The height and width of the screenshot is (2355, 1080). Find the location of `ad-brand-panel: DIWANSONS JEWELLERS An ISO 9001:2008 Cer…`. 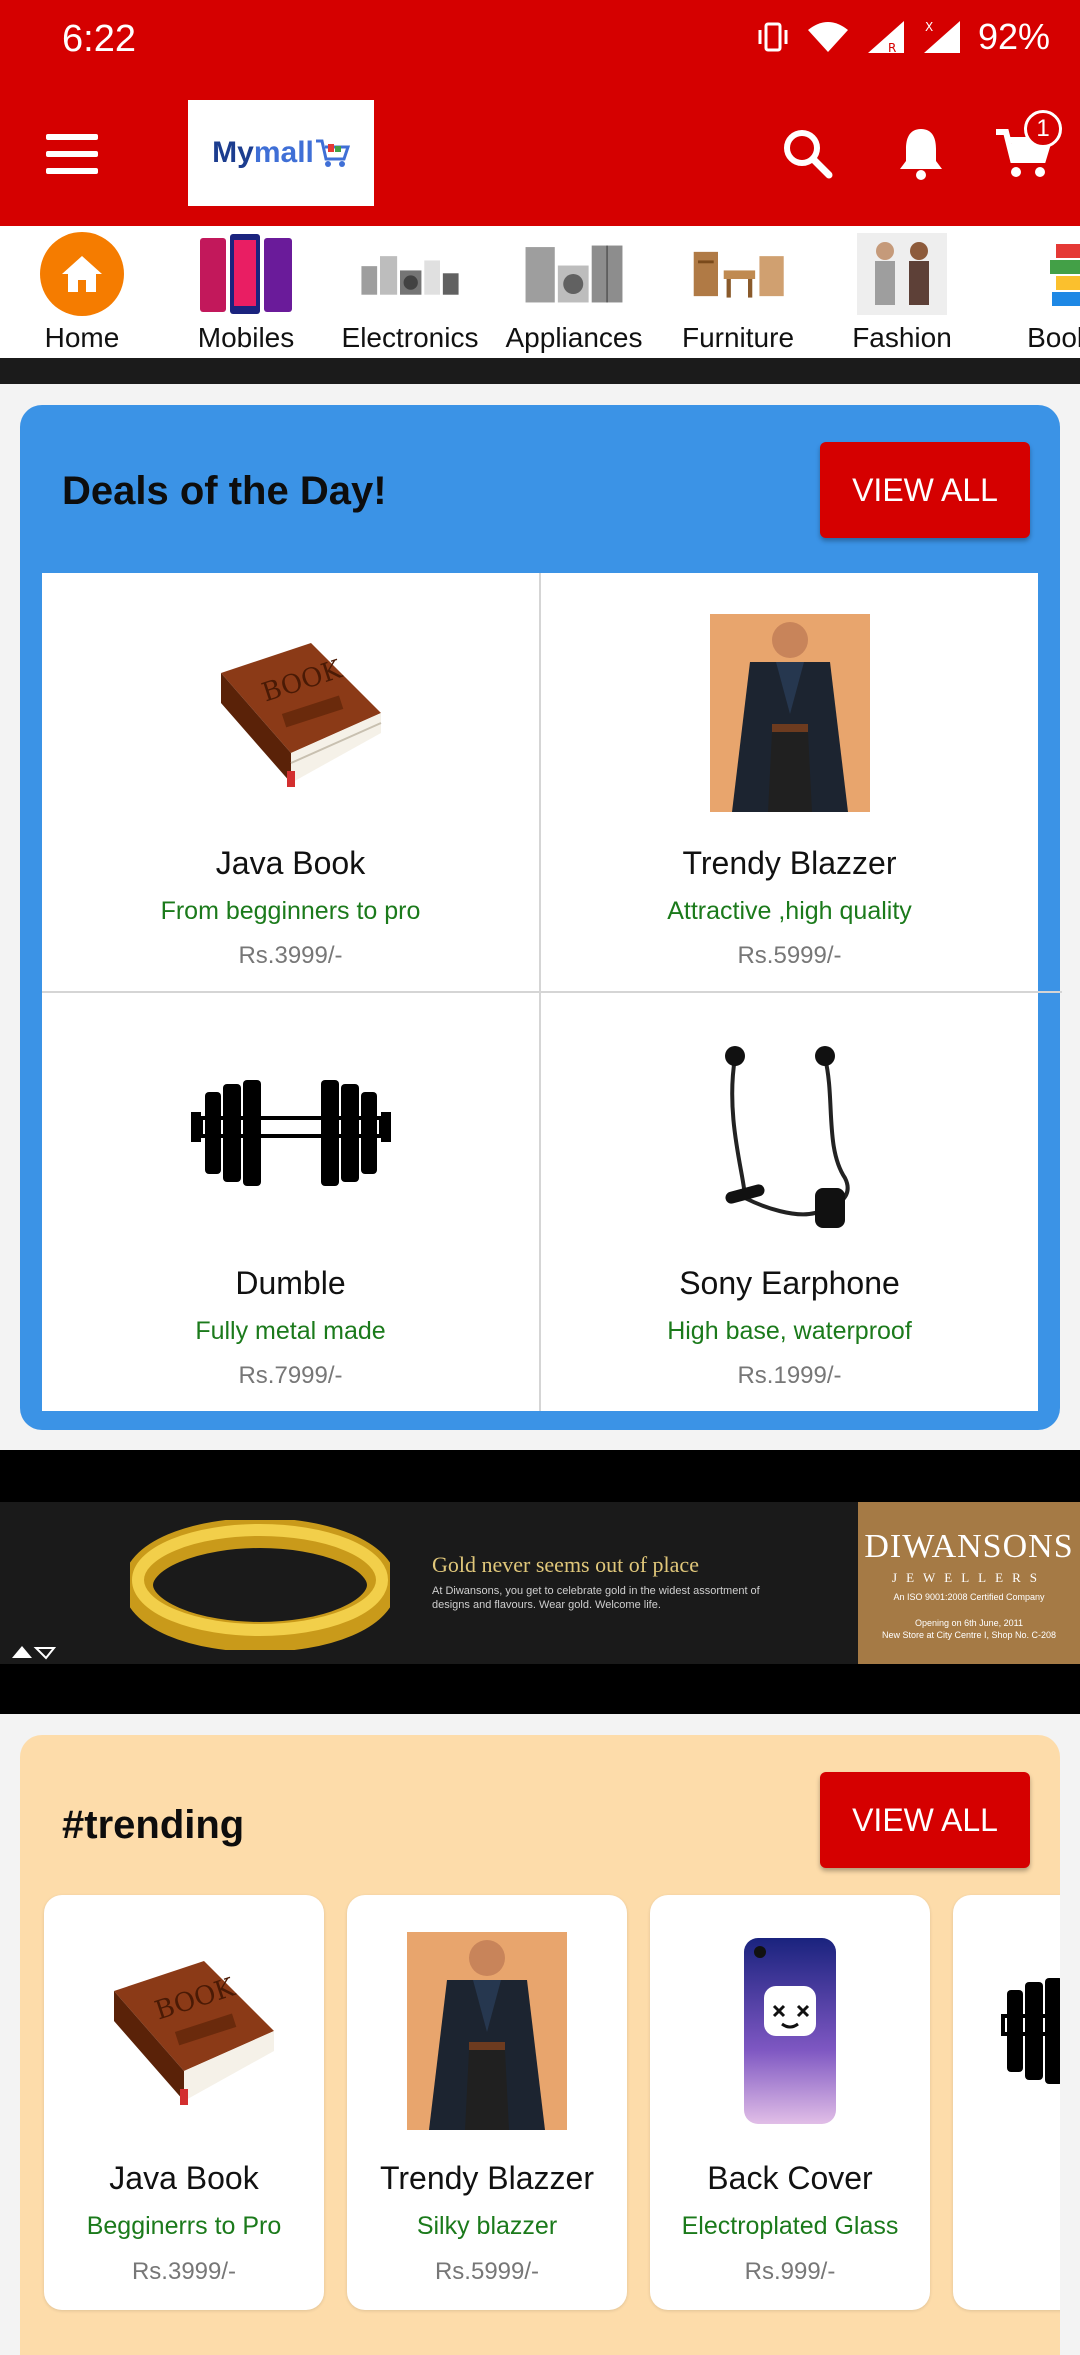

ad-brand-panel: DIWANSONS JEWELLERS An ISO 9001:2008 Cer… is located at coordinates (969, 1583).